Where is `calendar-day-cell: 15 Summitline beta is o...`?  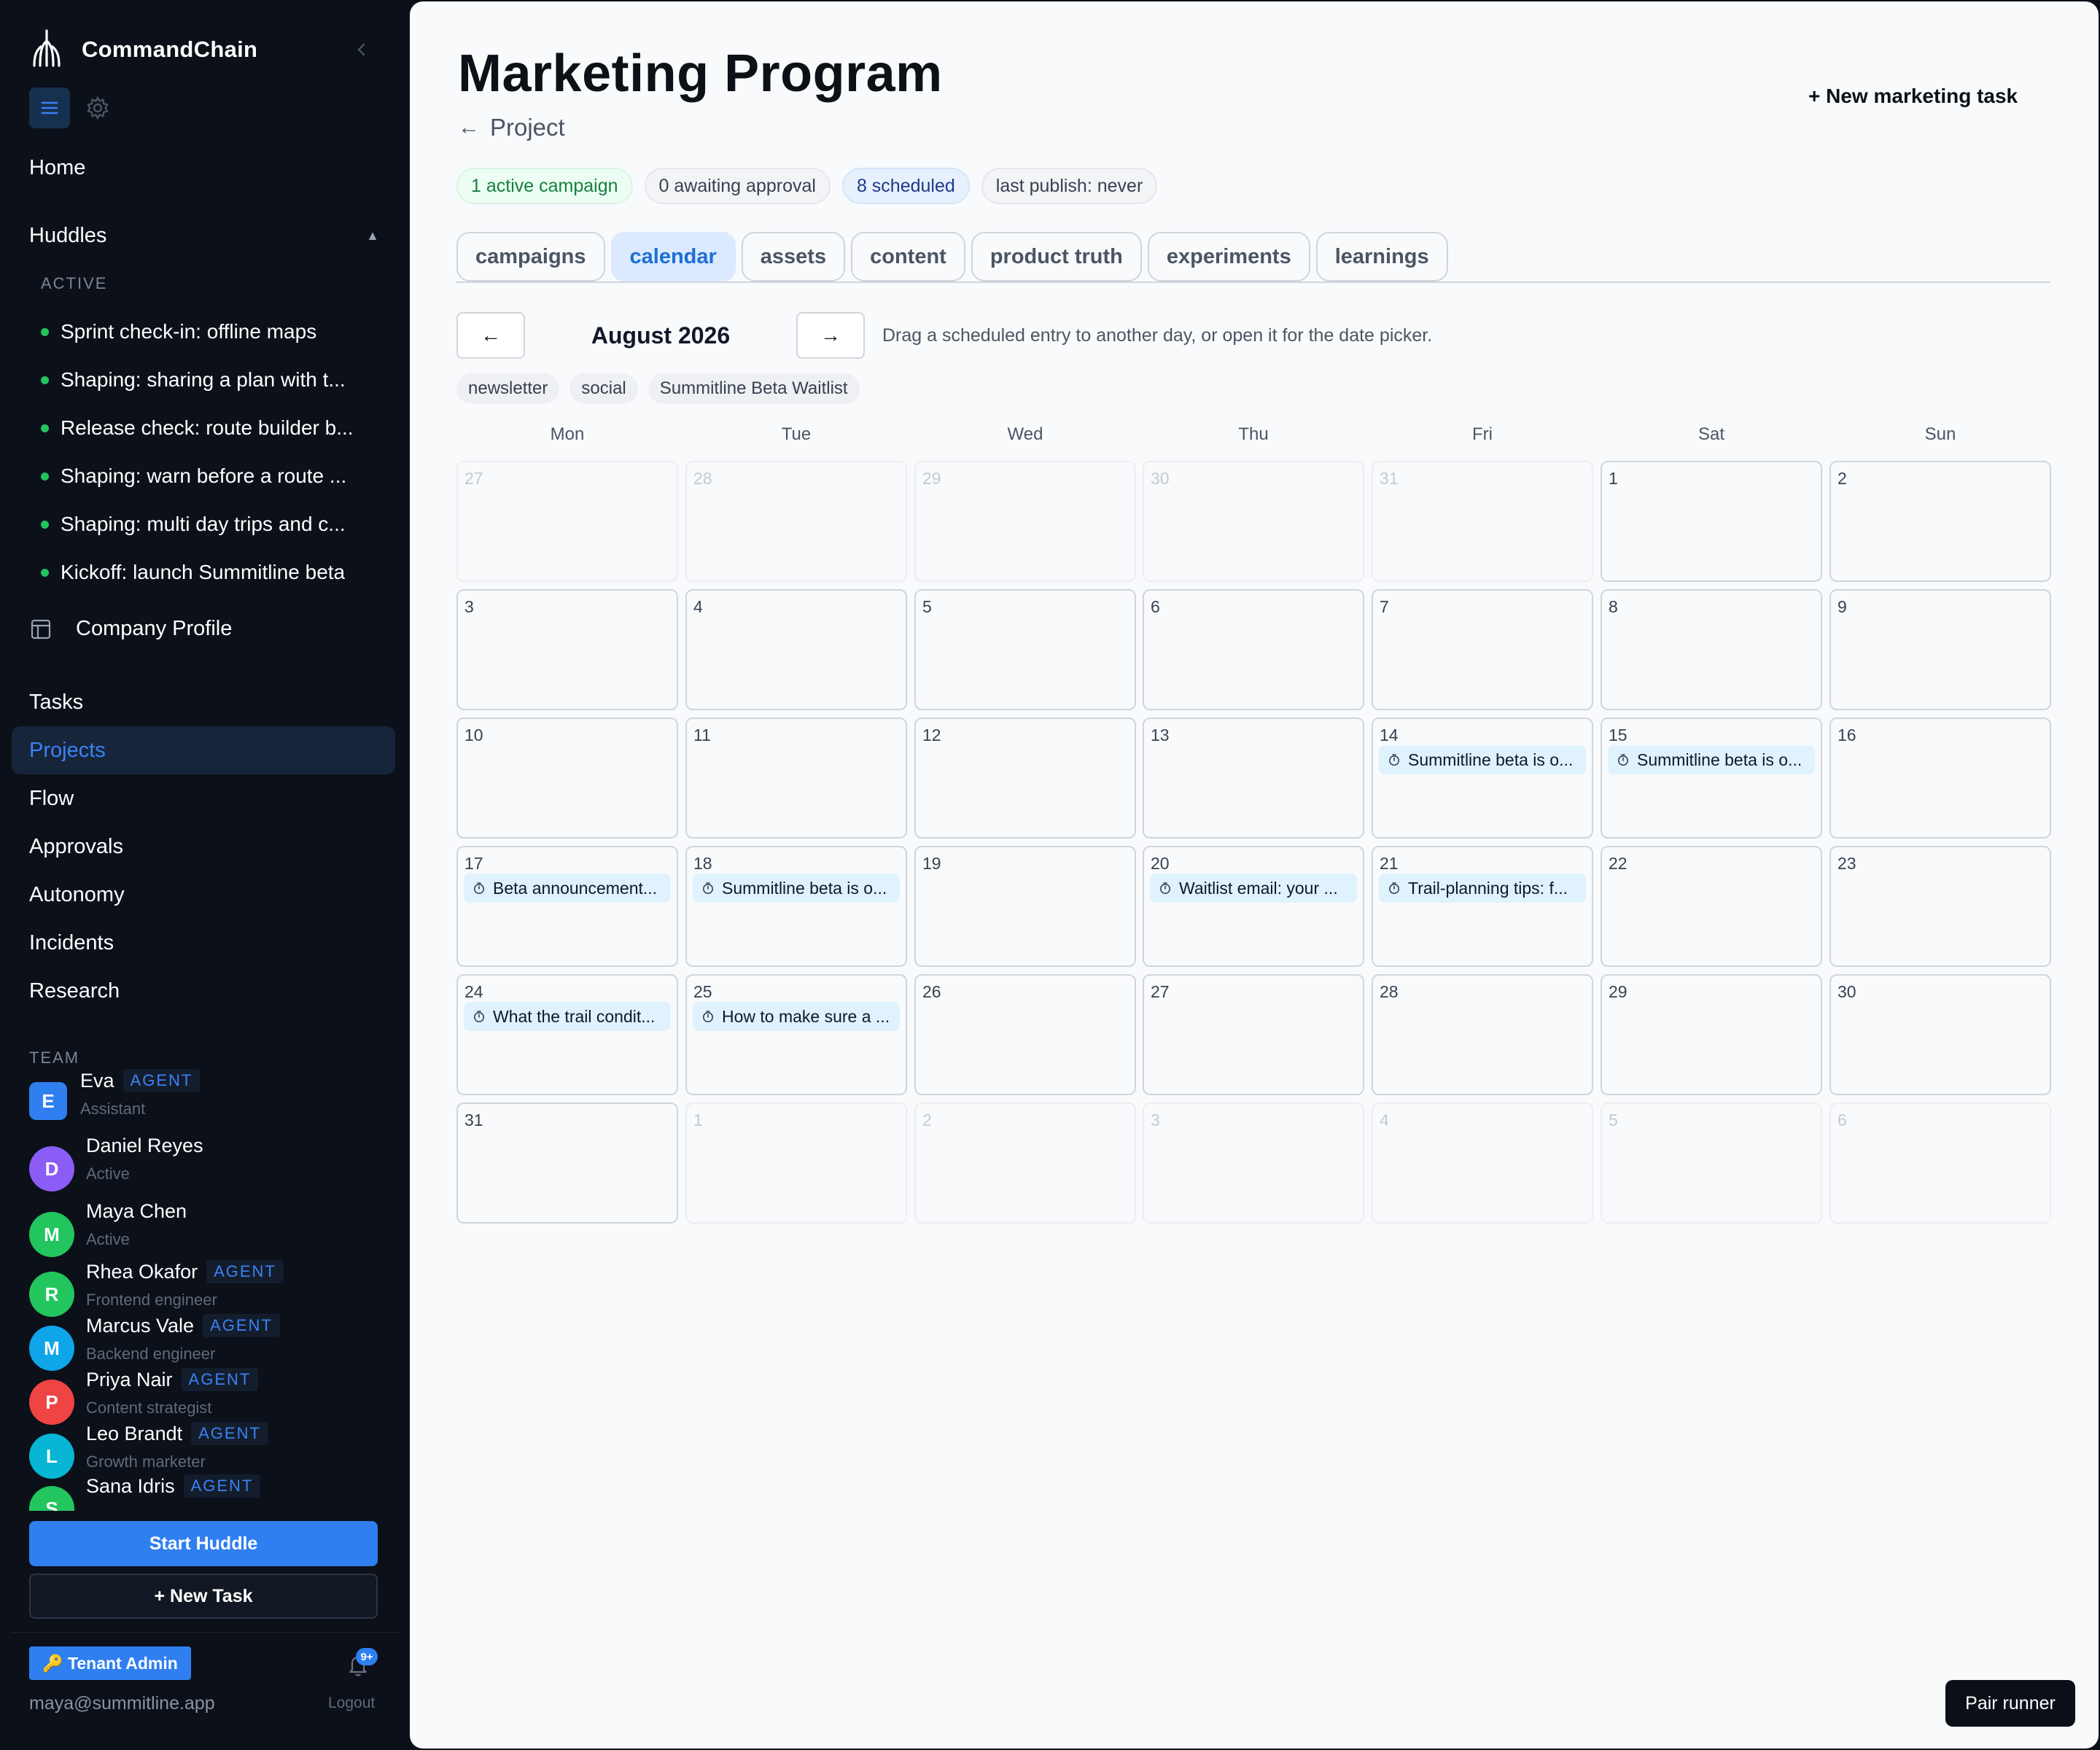
calendar-day-cell: 15 Summitline beta is o... is located at coordinates (1711, 778).